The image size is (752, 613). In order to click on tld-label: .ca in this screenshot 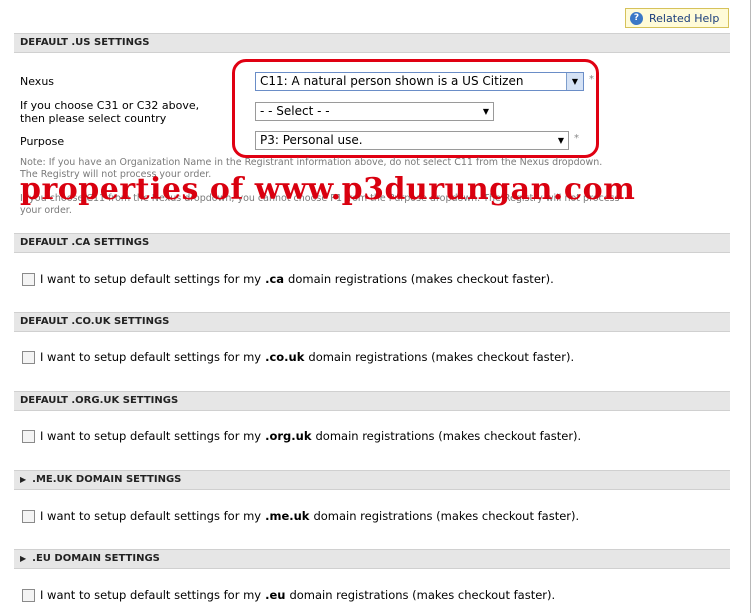, I will do `click(275, 279)`.